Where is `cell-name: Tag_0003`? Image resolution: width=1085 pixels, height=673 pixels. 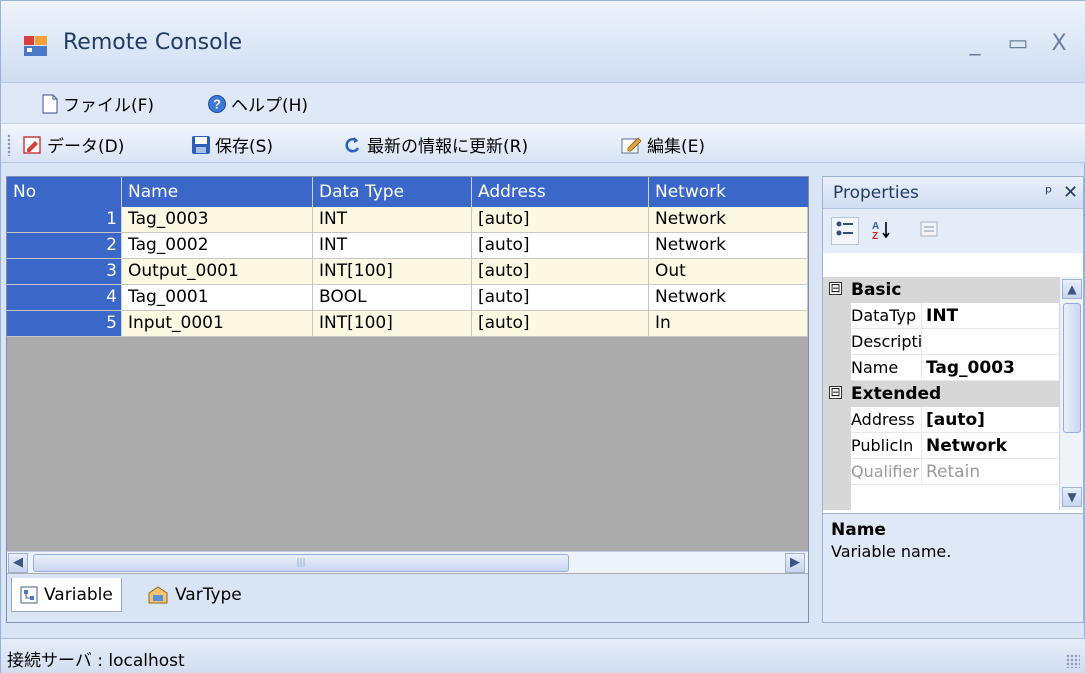 cell-name: Tag_0003 is located at coordinates (217, 220).